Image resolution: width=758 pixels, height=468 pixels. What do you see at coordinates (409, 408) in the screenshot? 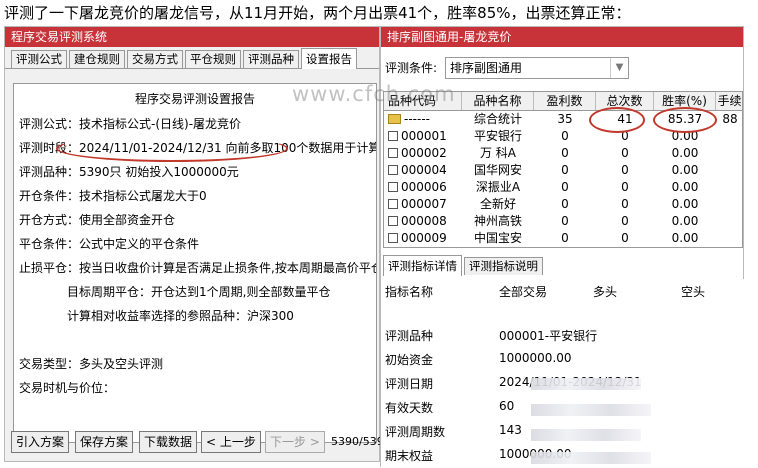
I see `detail-label: 有效天数` at bounding box center [409, 408].